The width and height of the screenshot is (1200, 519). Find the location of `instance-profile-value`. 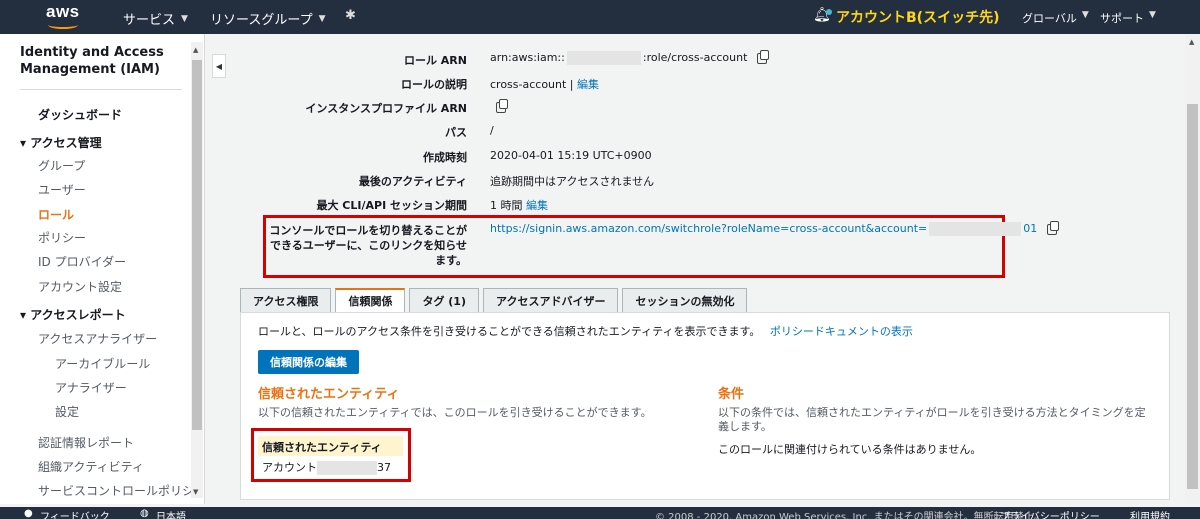

instance-profile-value is located at coordinates (499, 105).